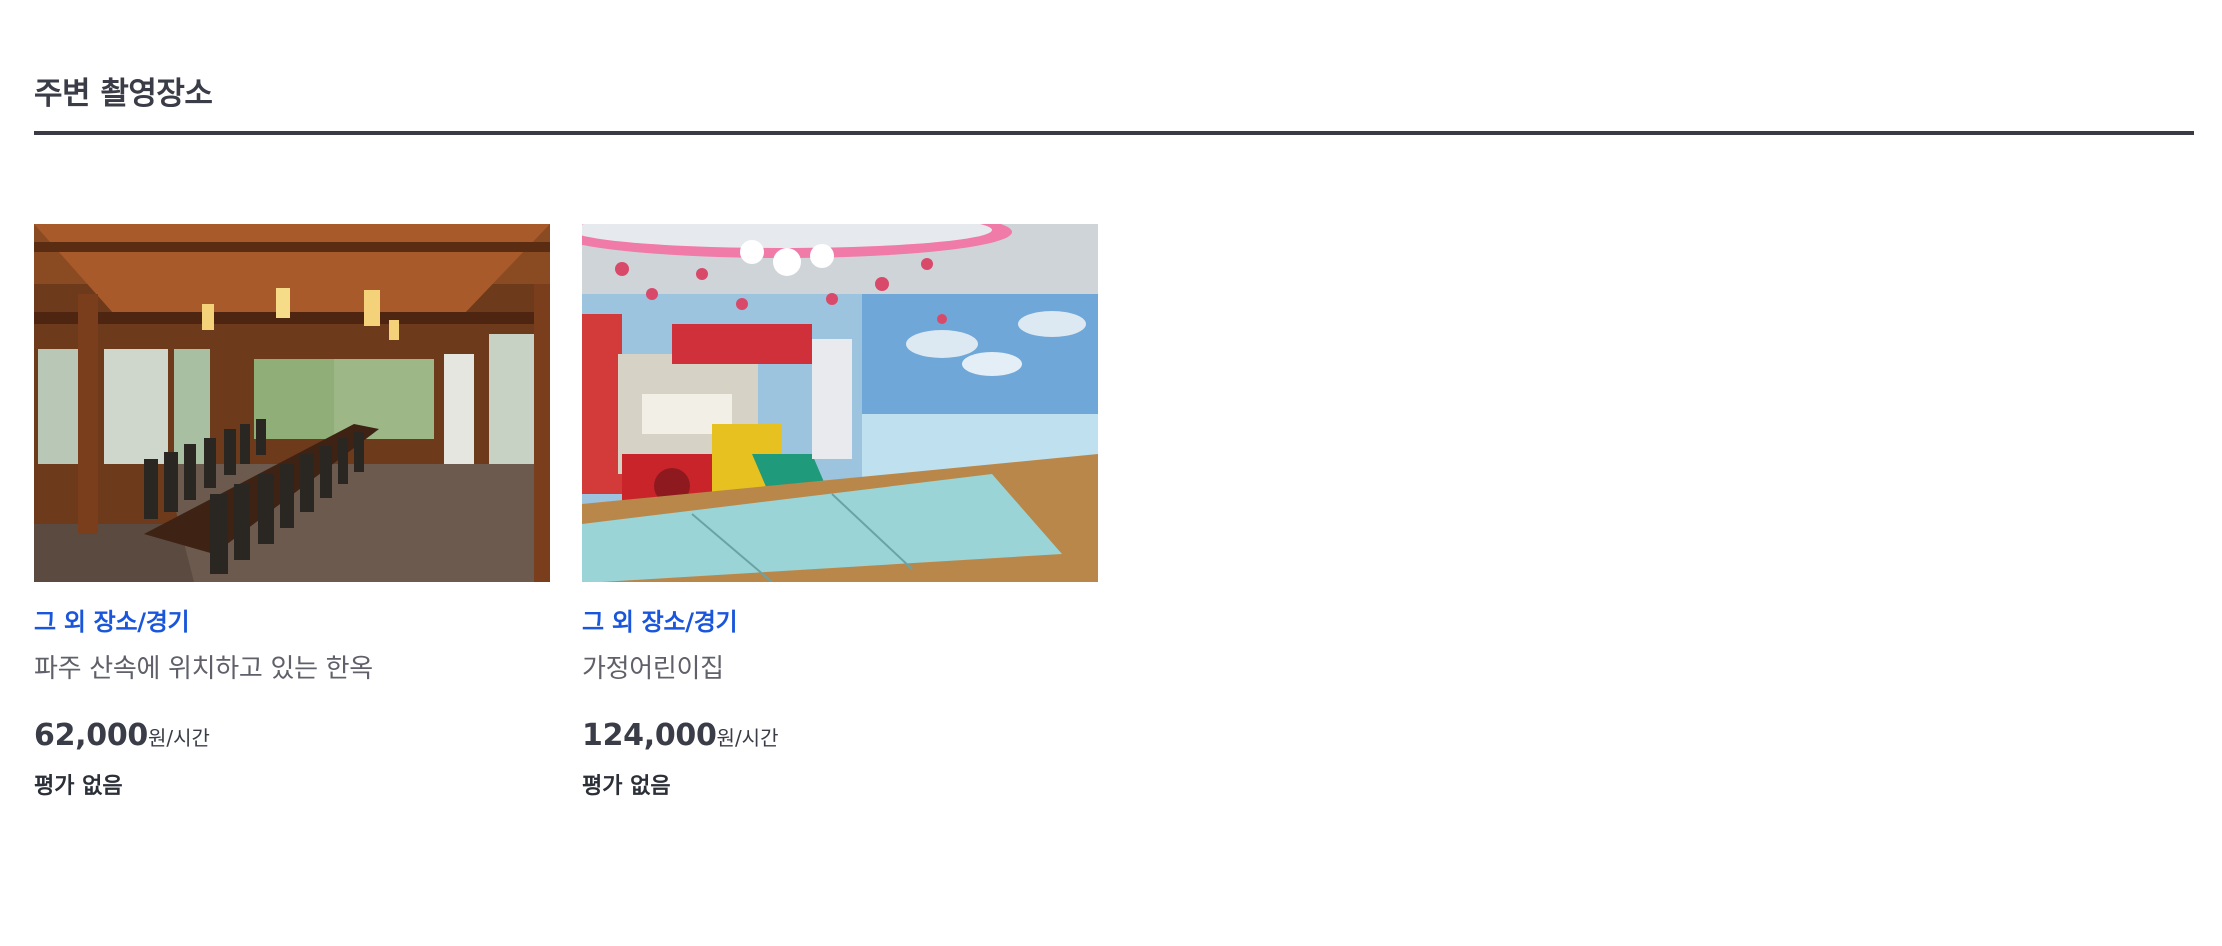  Describe the element at coordinates (91, 735) in the screenshot. I see `price-amount: 62,000` at that location.